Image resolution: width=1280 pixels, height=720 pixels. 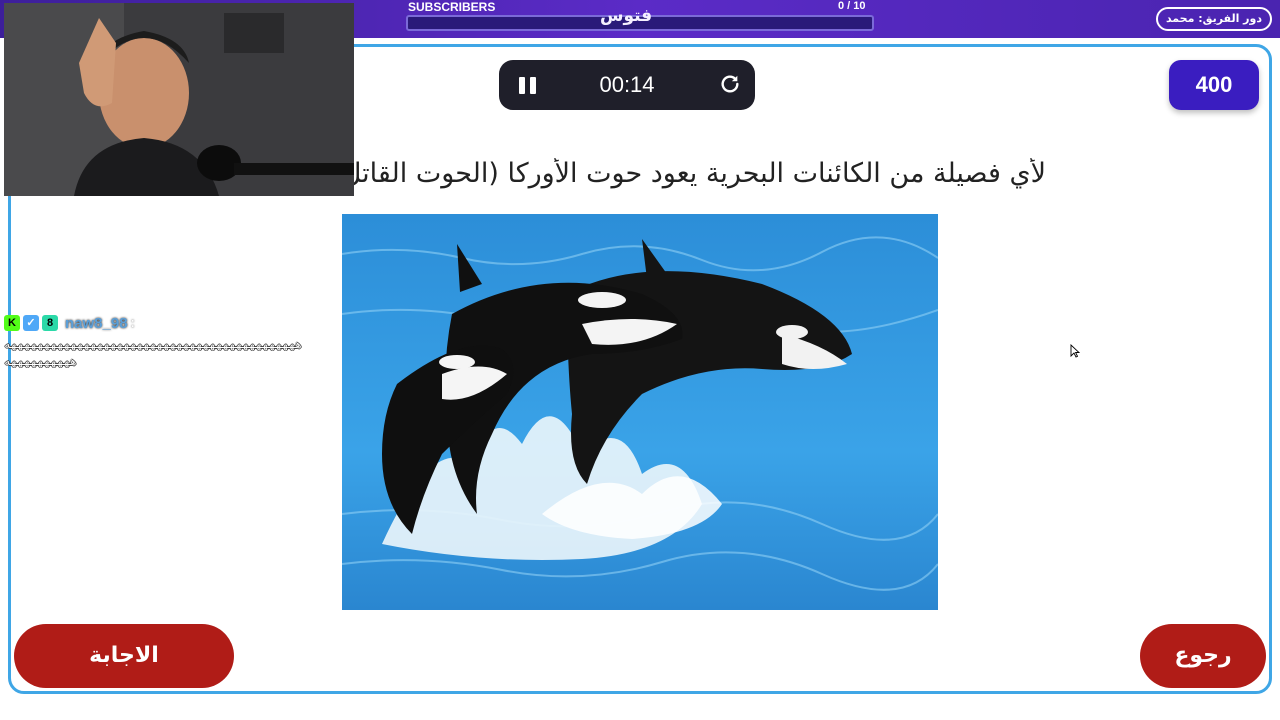 I want to click on brand-logo: فتوس, so click(x=626, y=16).